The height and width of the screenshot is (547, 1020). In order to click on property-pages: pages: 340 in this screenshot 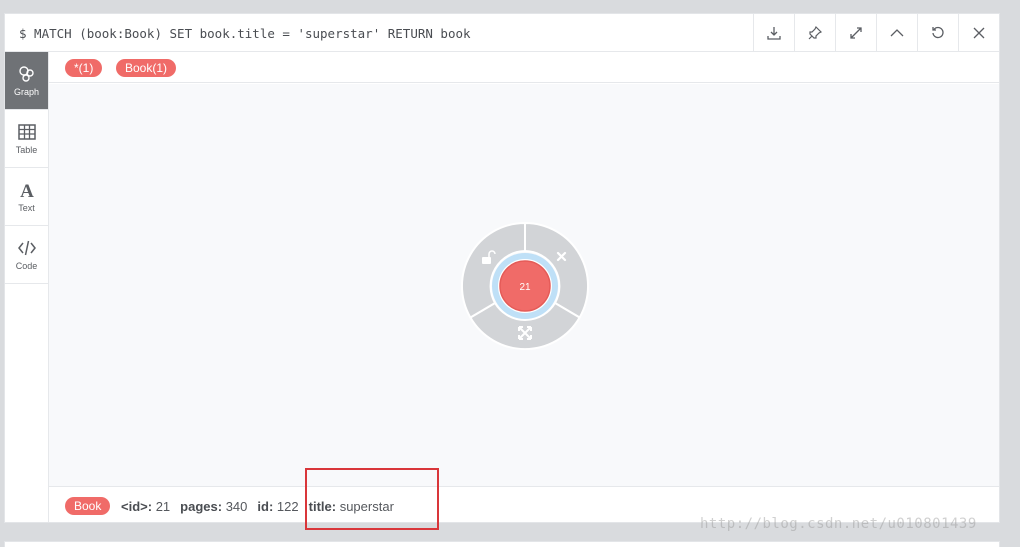, I will do `click(213, 506)`.